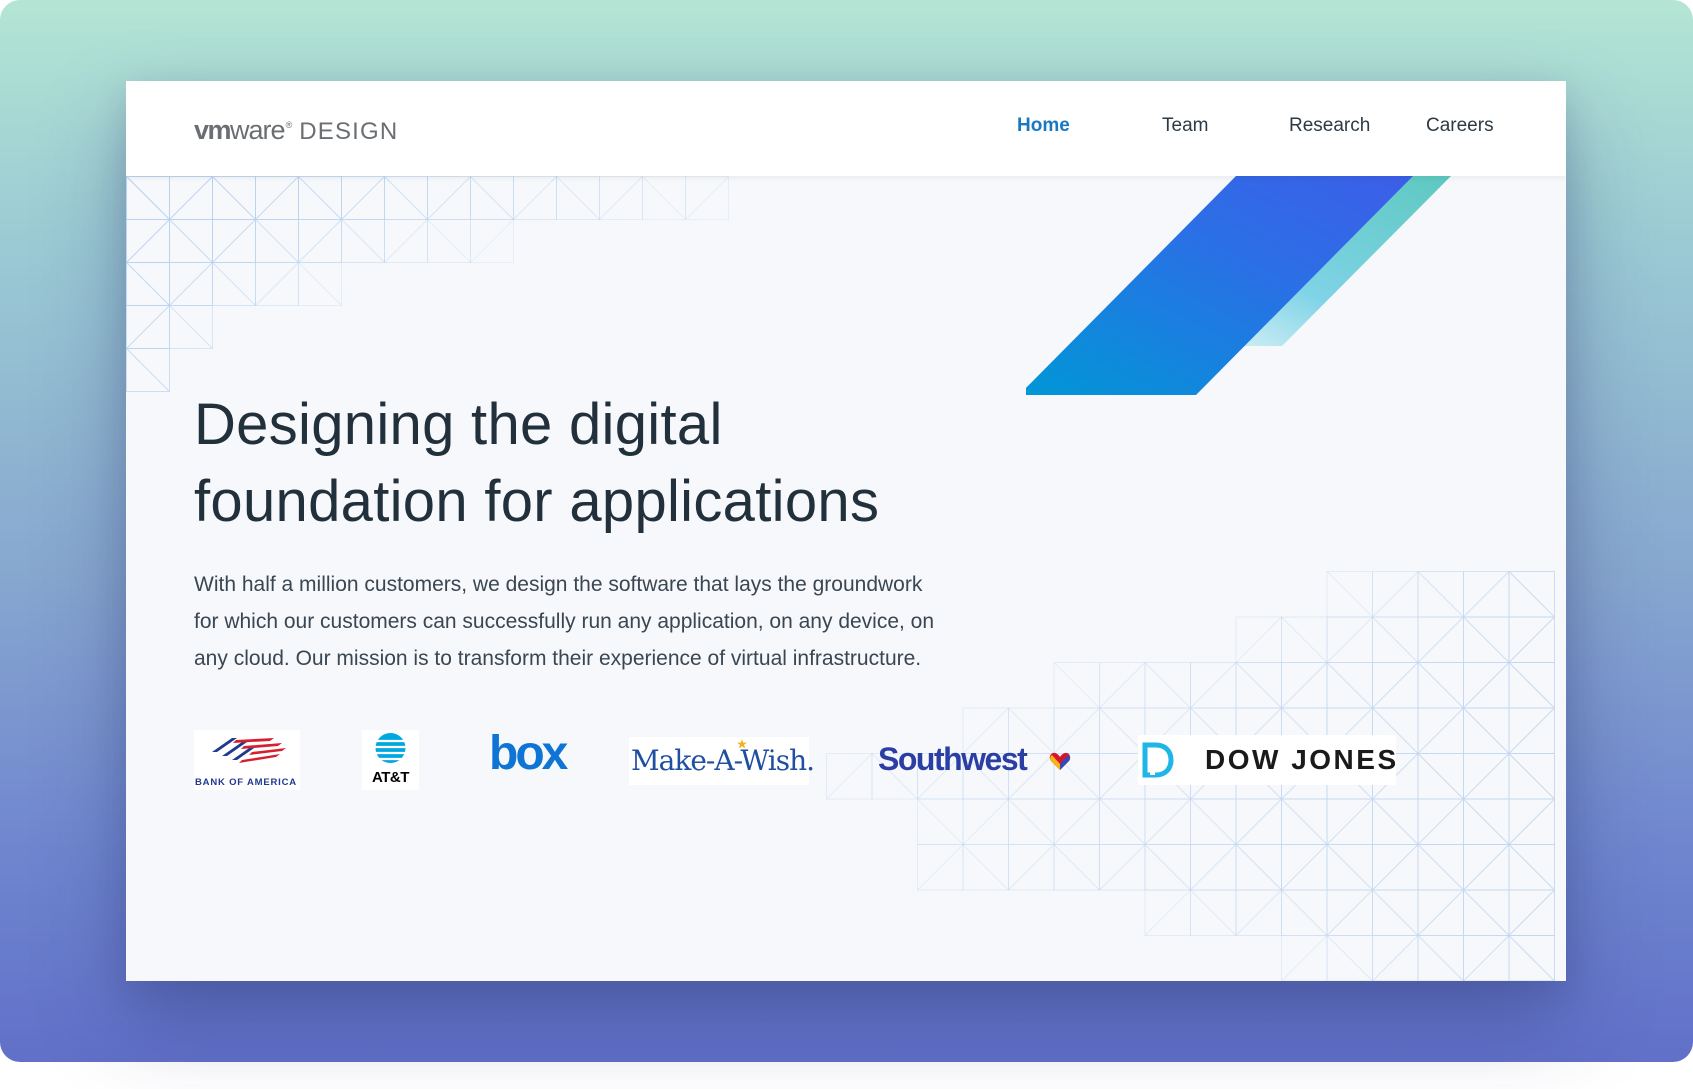 Image resolution: width=1693 pixels, height=1089 pixels. Describe the element at coordinates (390, 777) in the screenshot. I see `att-wordmark: AT&T` at that location.